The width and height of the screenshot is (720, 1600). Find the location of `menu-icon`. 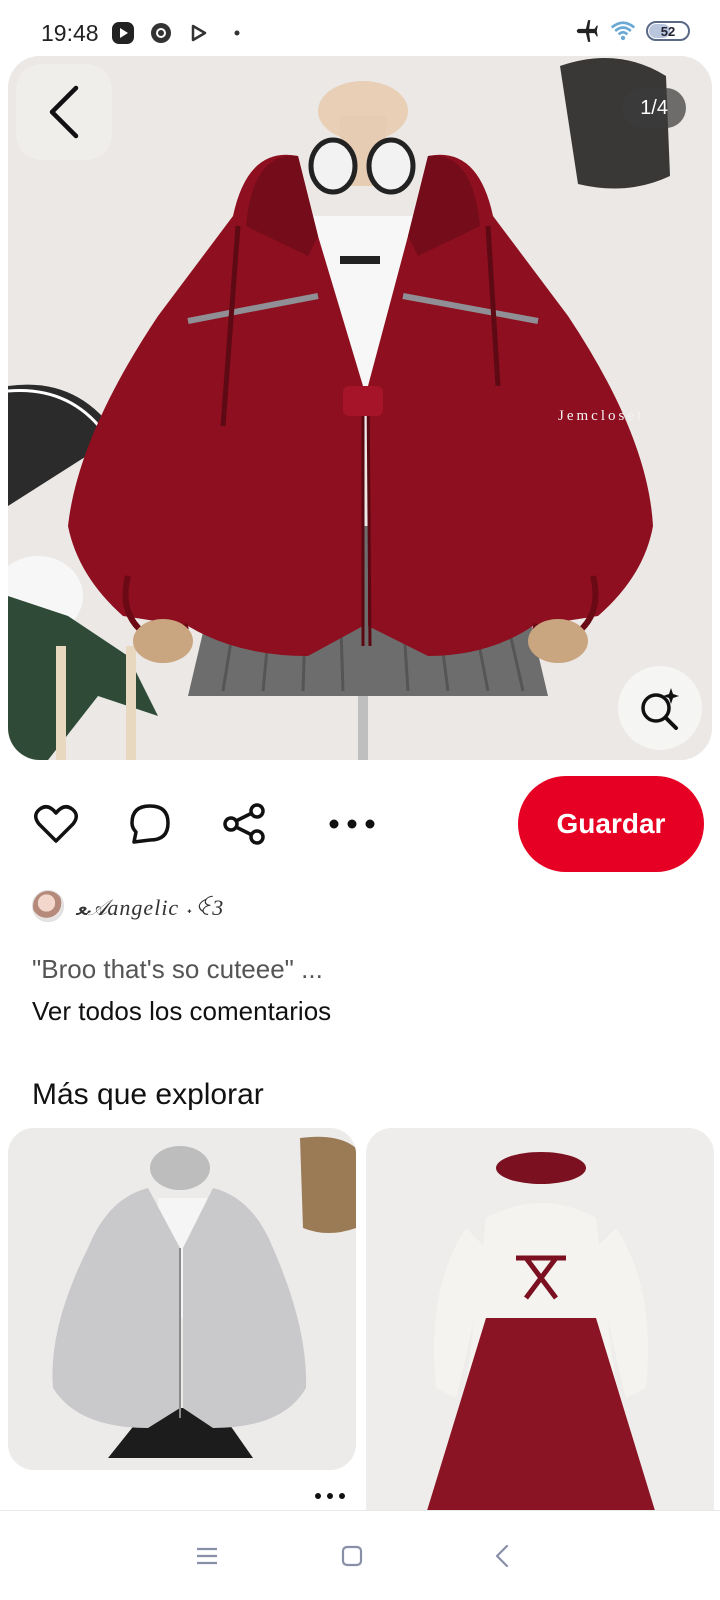

menu-icon is located at coordinates (207, 1556).